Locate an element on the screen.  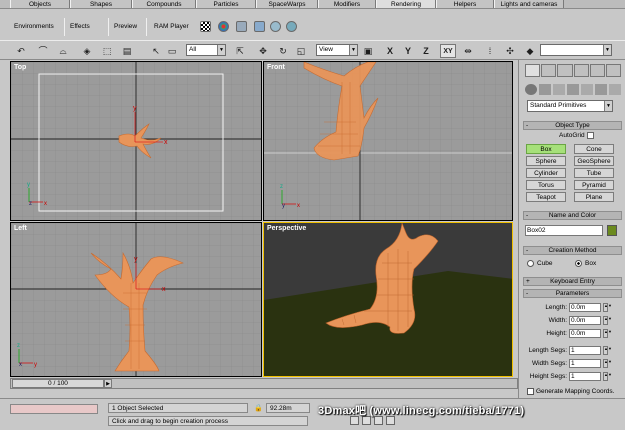
cube-radio is located at coordinates (530, 263).